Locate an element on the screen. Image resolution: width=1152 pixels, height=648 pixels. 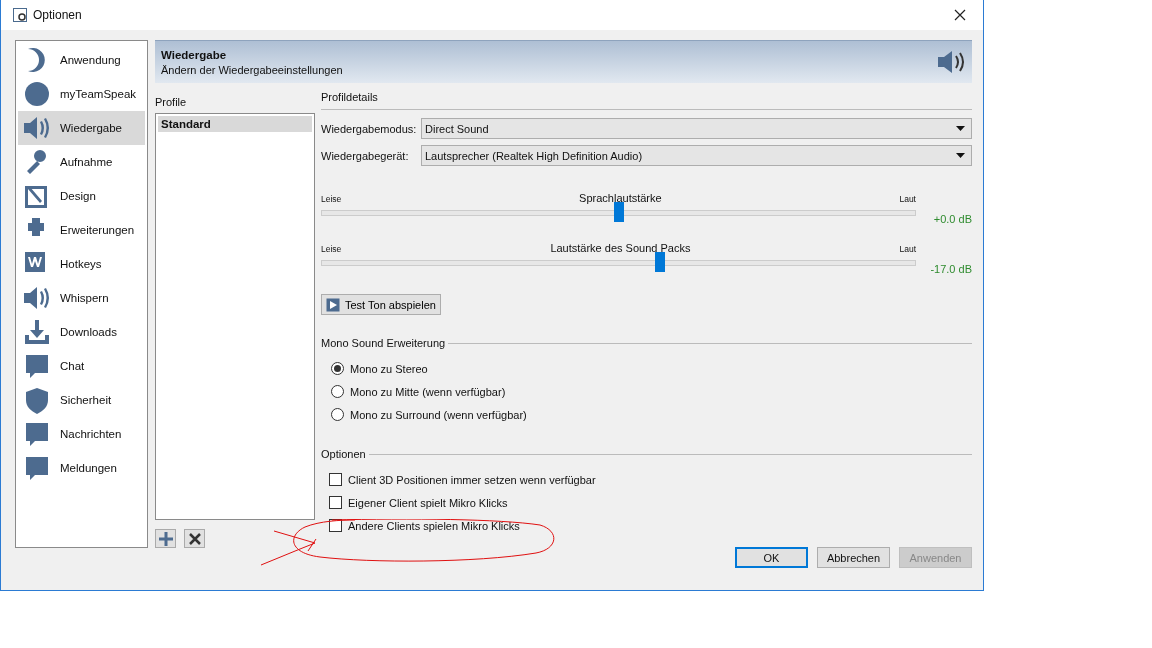
category-item: Anwendung is located at coordinates (81, 60).